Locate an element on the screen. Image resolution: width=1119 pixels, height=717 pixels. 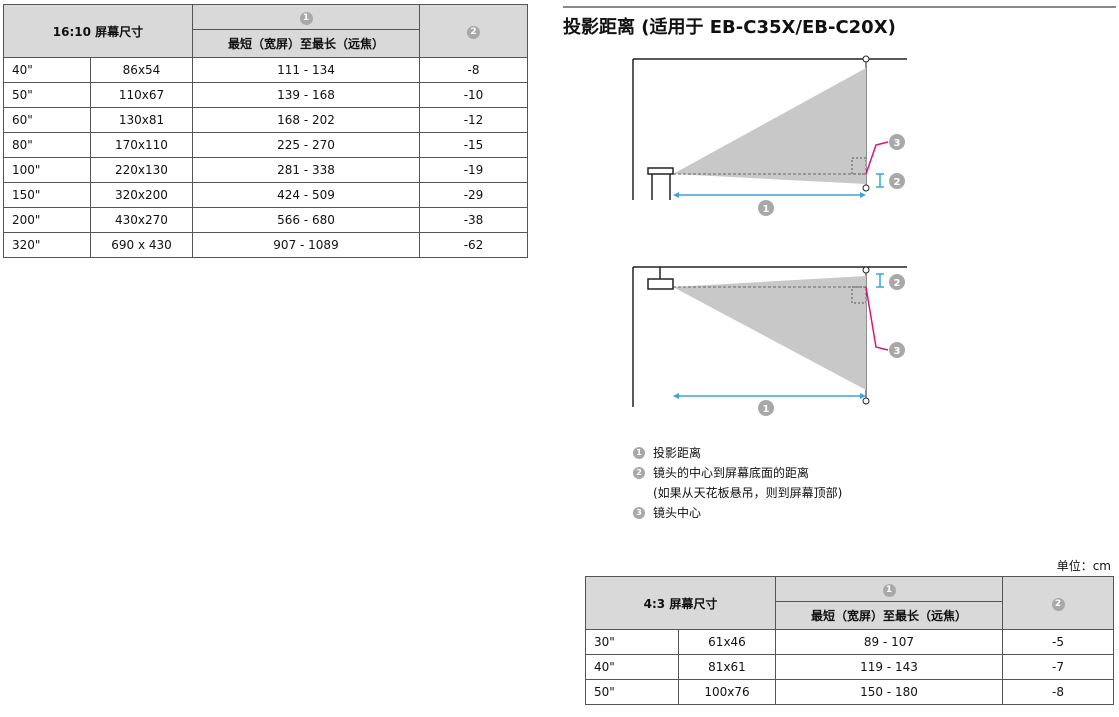
table-row: 40" 81x61 119 - 143 -7 is located at coordinates (849, 667).